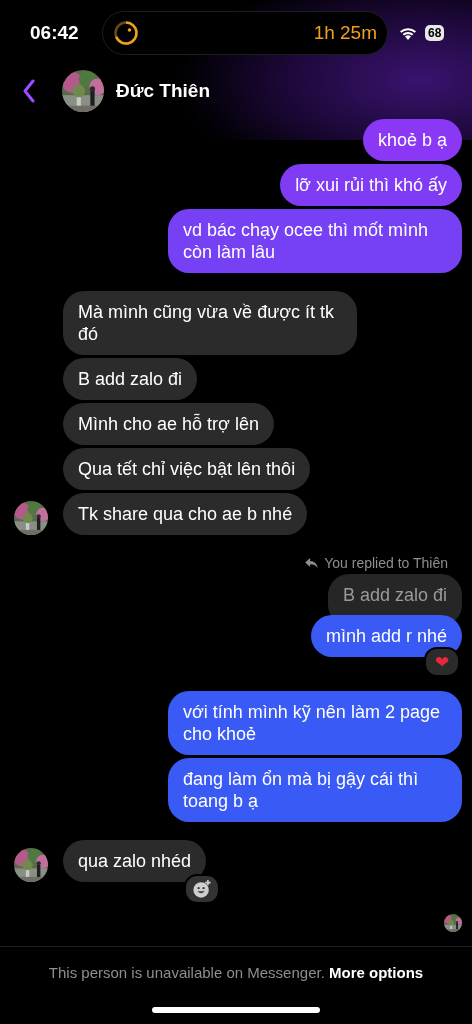 This screenshot has height=1024, width=472. I want to click on back-icon, so click(29, 91).